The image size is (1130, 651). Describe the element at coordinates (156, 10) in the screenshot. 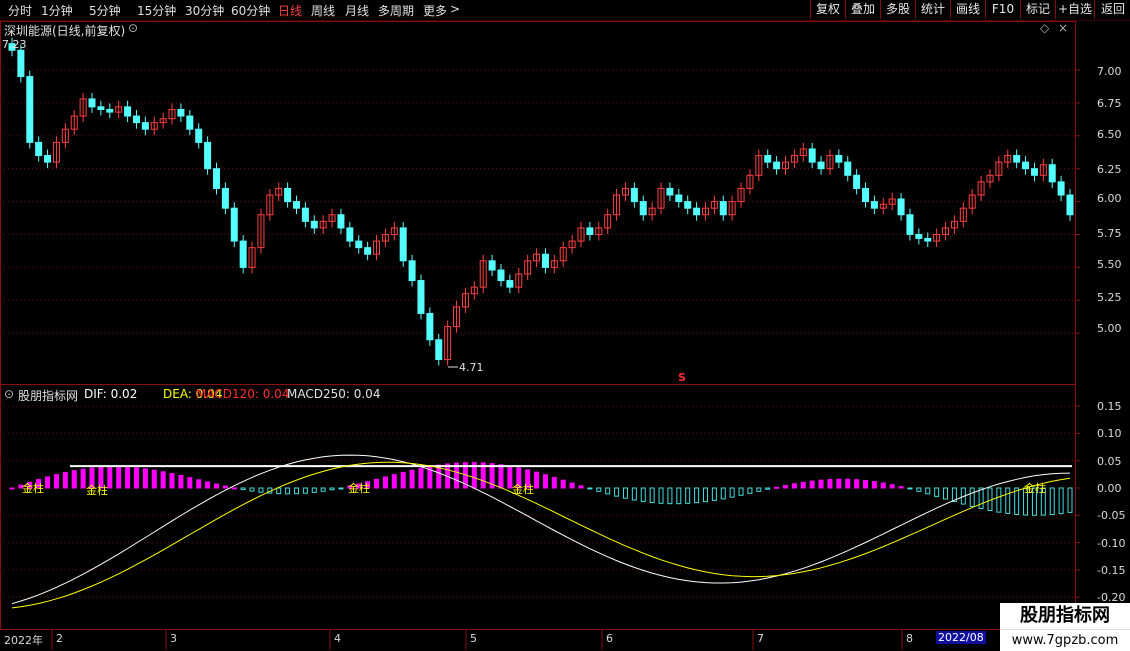

I see `tab-15min: 15分钟` at that location.